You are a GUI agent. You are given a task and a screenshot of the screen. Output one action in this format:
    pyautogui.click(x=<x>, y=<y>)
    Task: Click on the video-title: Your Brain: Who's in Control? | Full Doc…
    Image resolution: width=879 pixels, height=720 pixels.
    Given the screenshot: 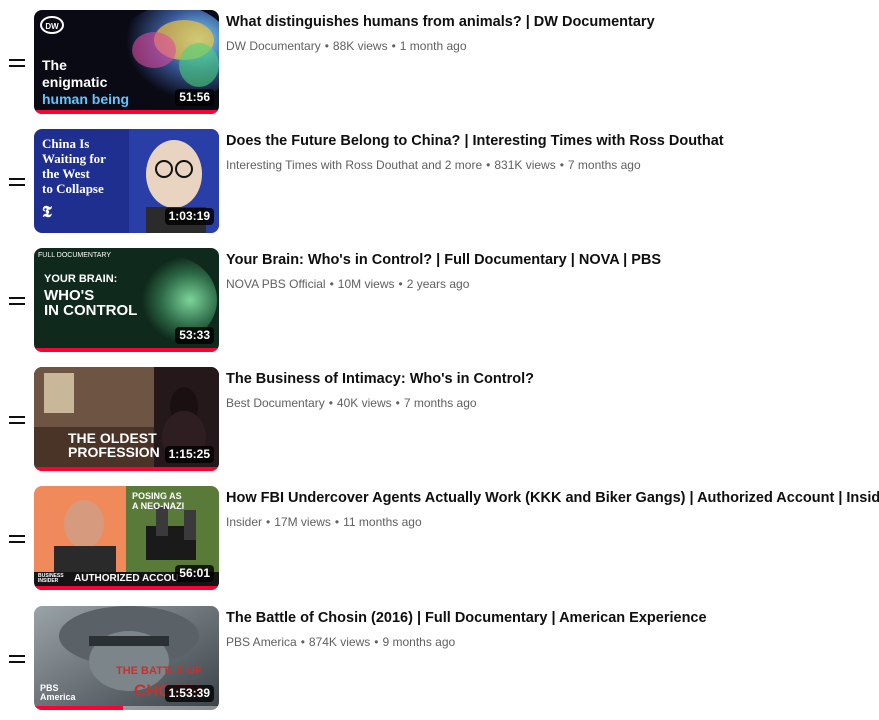 What is the action you would take?
    pyautogui.click(x=548, y=260)
    